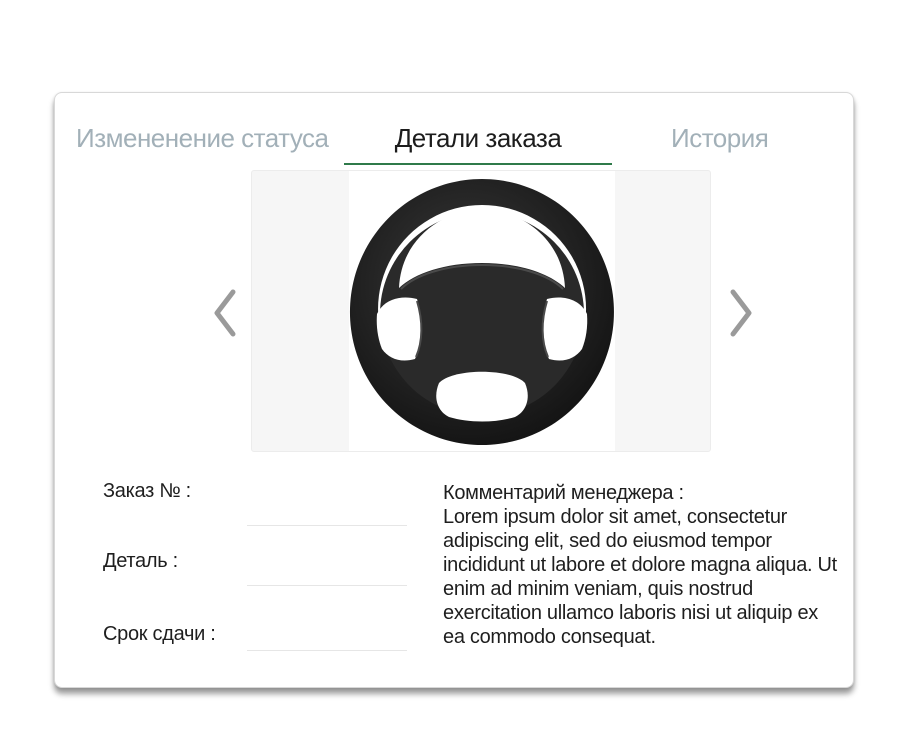 This screenshot has height=737, width=904. I want to click on active-tab-indicator, so click(478, 164).